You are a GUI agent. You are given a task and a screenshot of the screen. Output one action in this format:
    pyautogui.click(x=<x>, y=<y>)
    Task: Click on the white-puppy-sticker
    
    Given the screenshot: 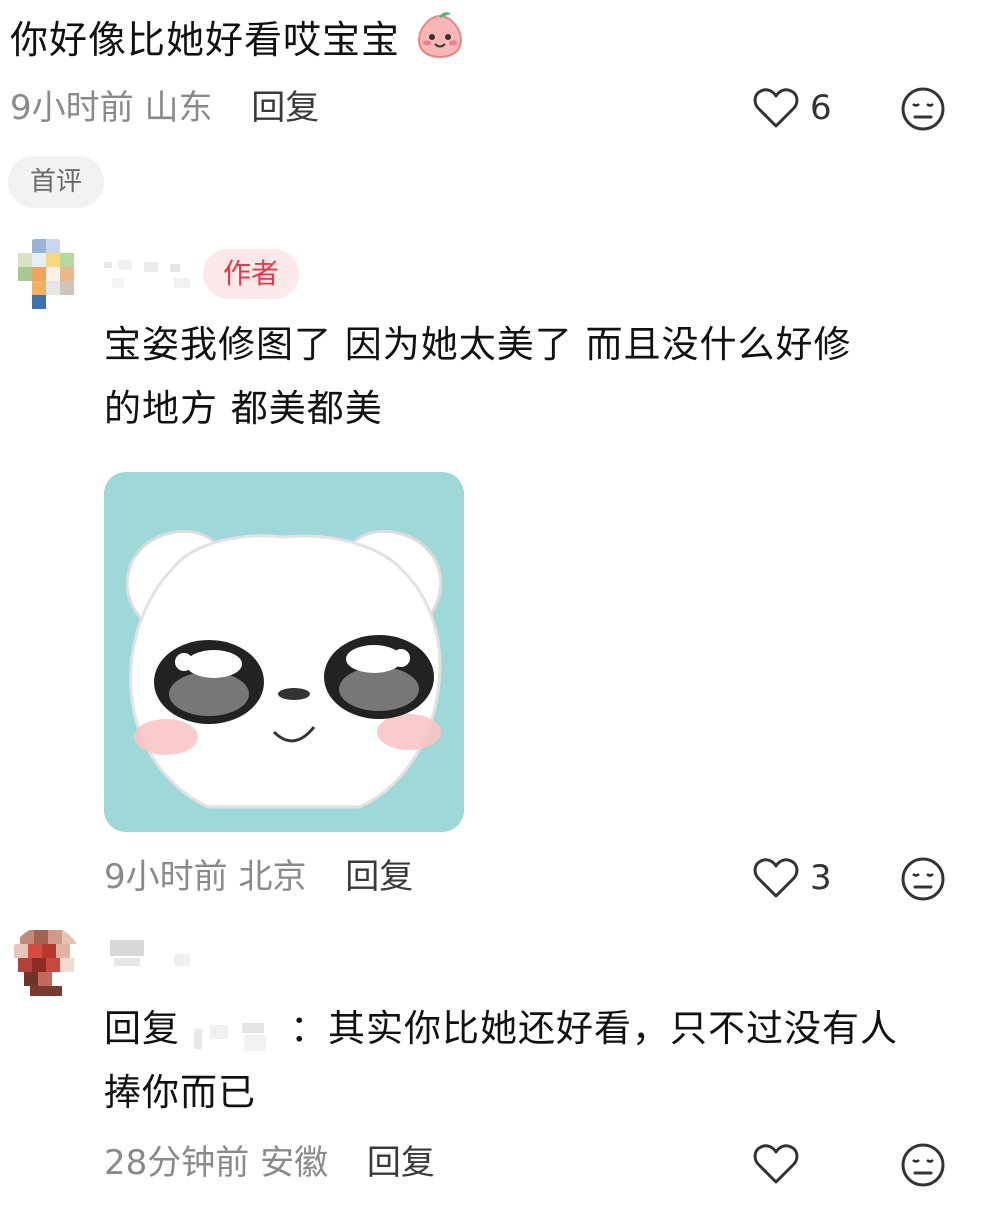 What is the action you would take?
    pyautogui.click(x=284, y=652)
    